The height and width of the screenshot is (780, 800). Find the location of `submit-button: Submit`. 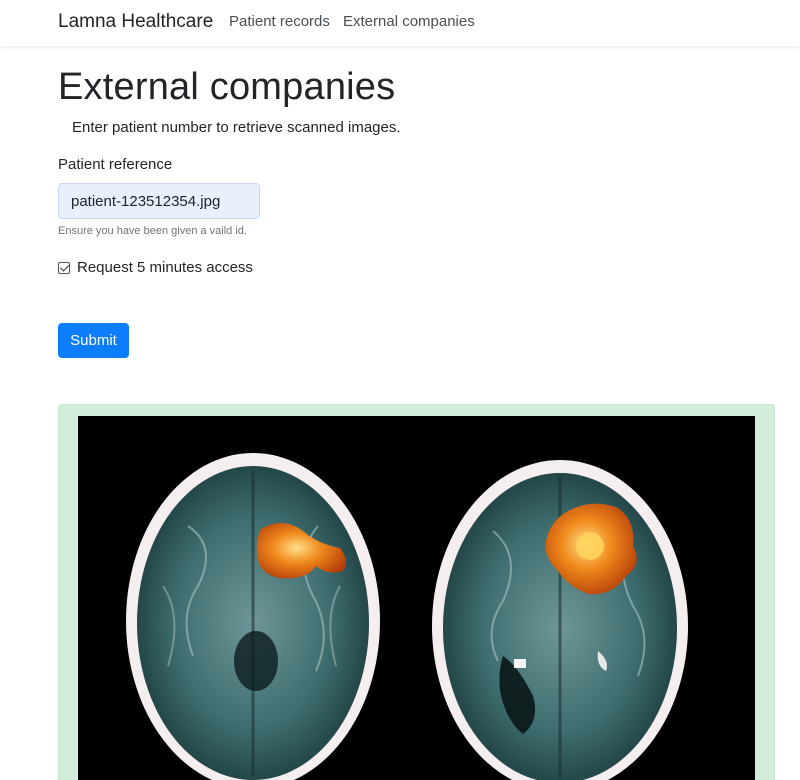

submit-button: Submit is located at coordinates (93, 340).